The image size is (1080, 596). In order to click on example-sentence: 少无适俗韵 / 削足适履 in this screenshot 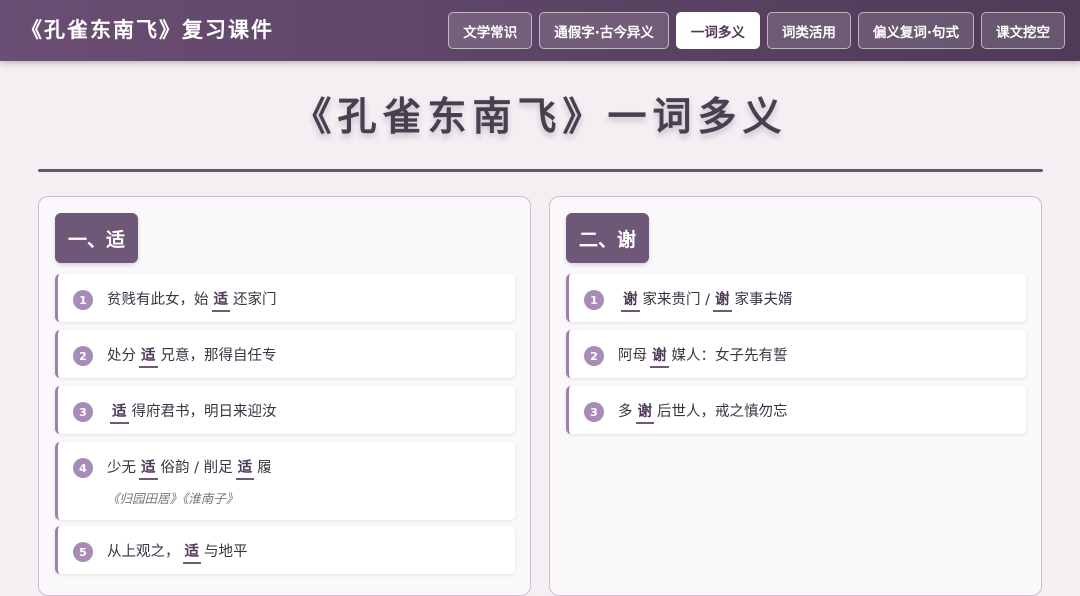, I will do `click(189, 468)`.